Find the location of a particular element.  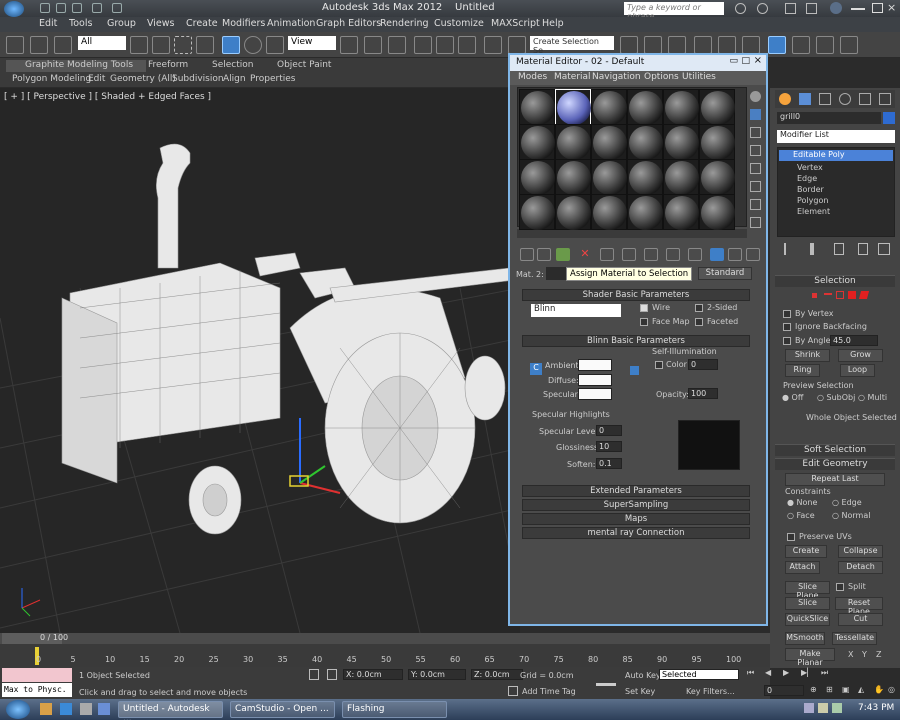

loop-button: Loop is located at coordinates (857, 370).